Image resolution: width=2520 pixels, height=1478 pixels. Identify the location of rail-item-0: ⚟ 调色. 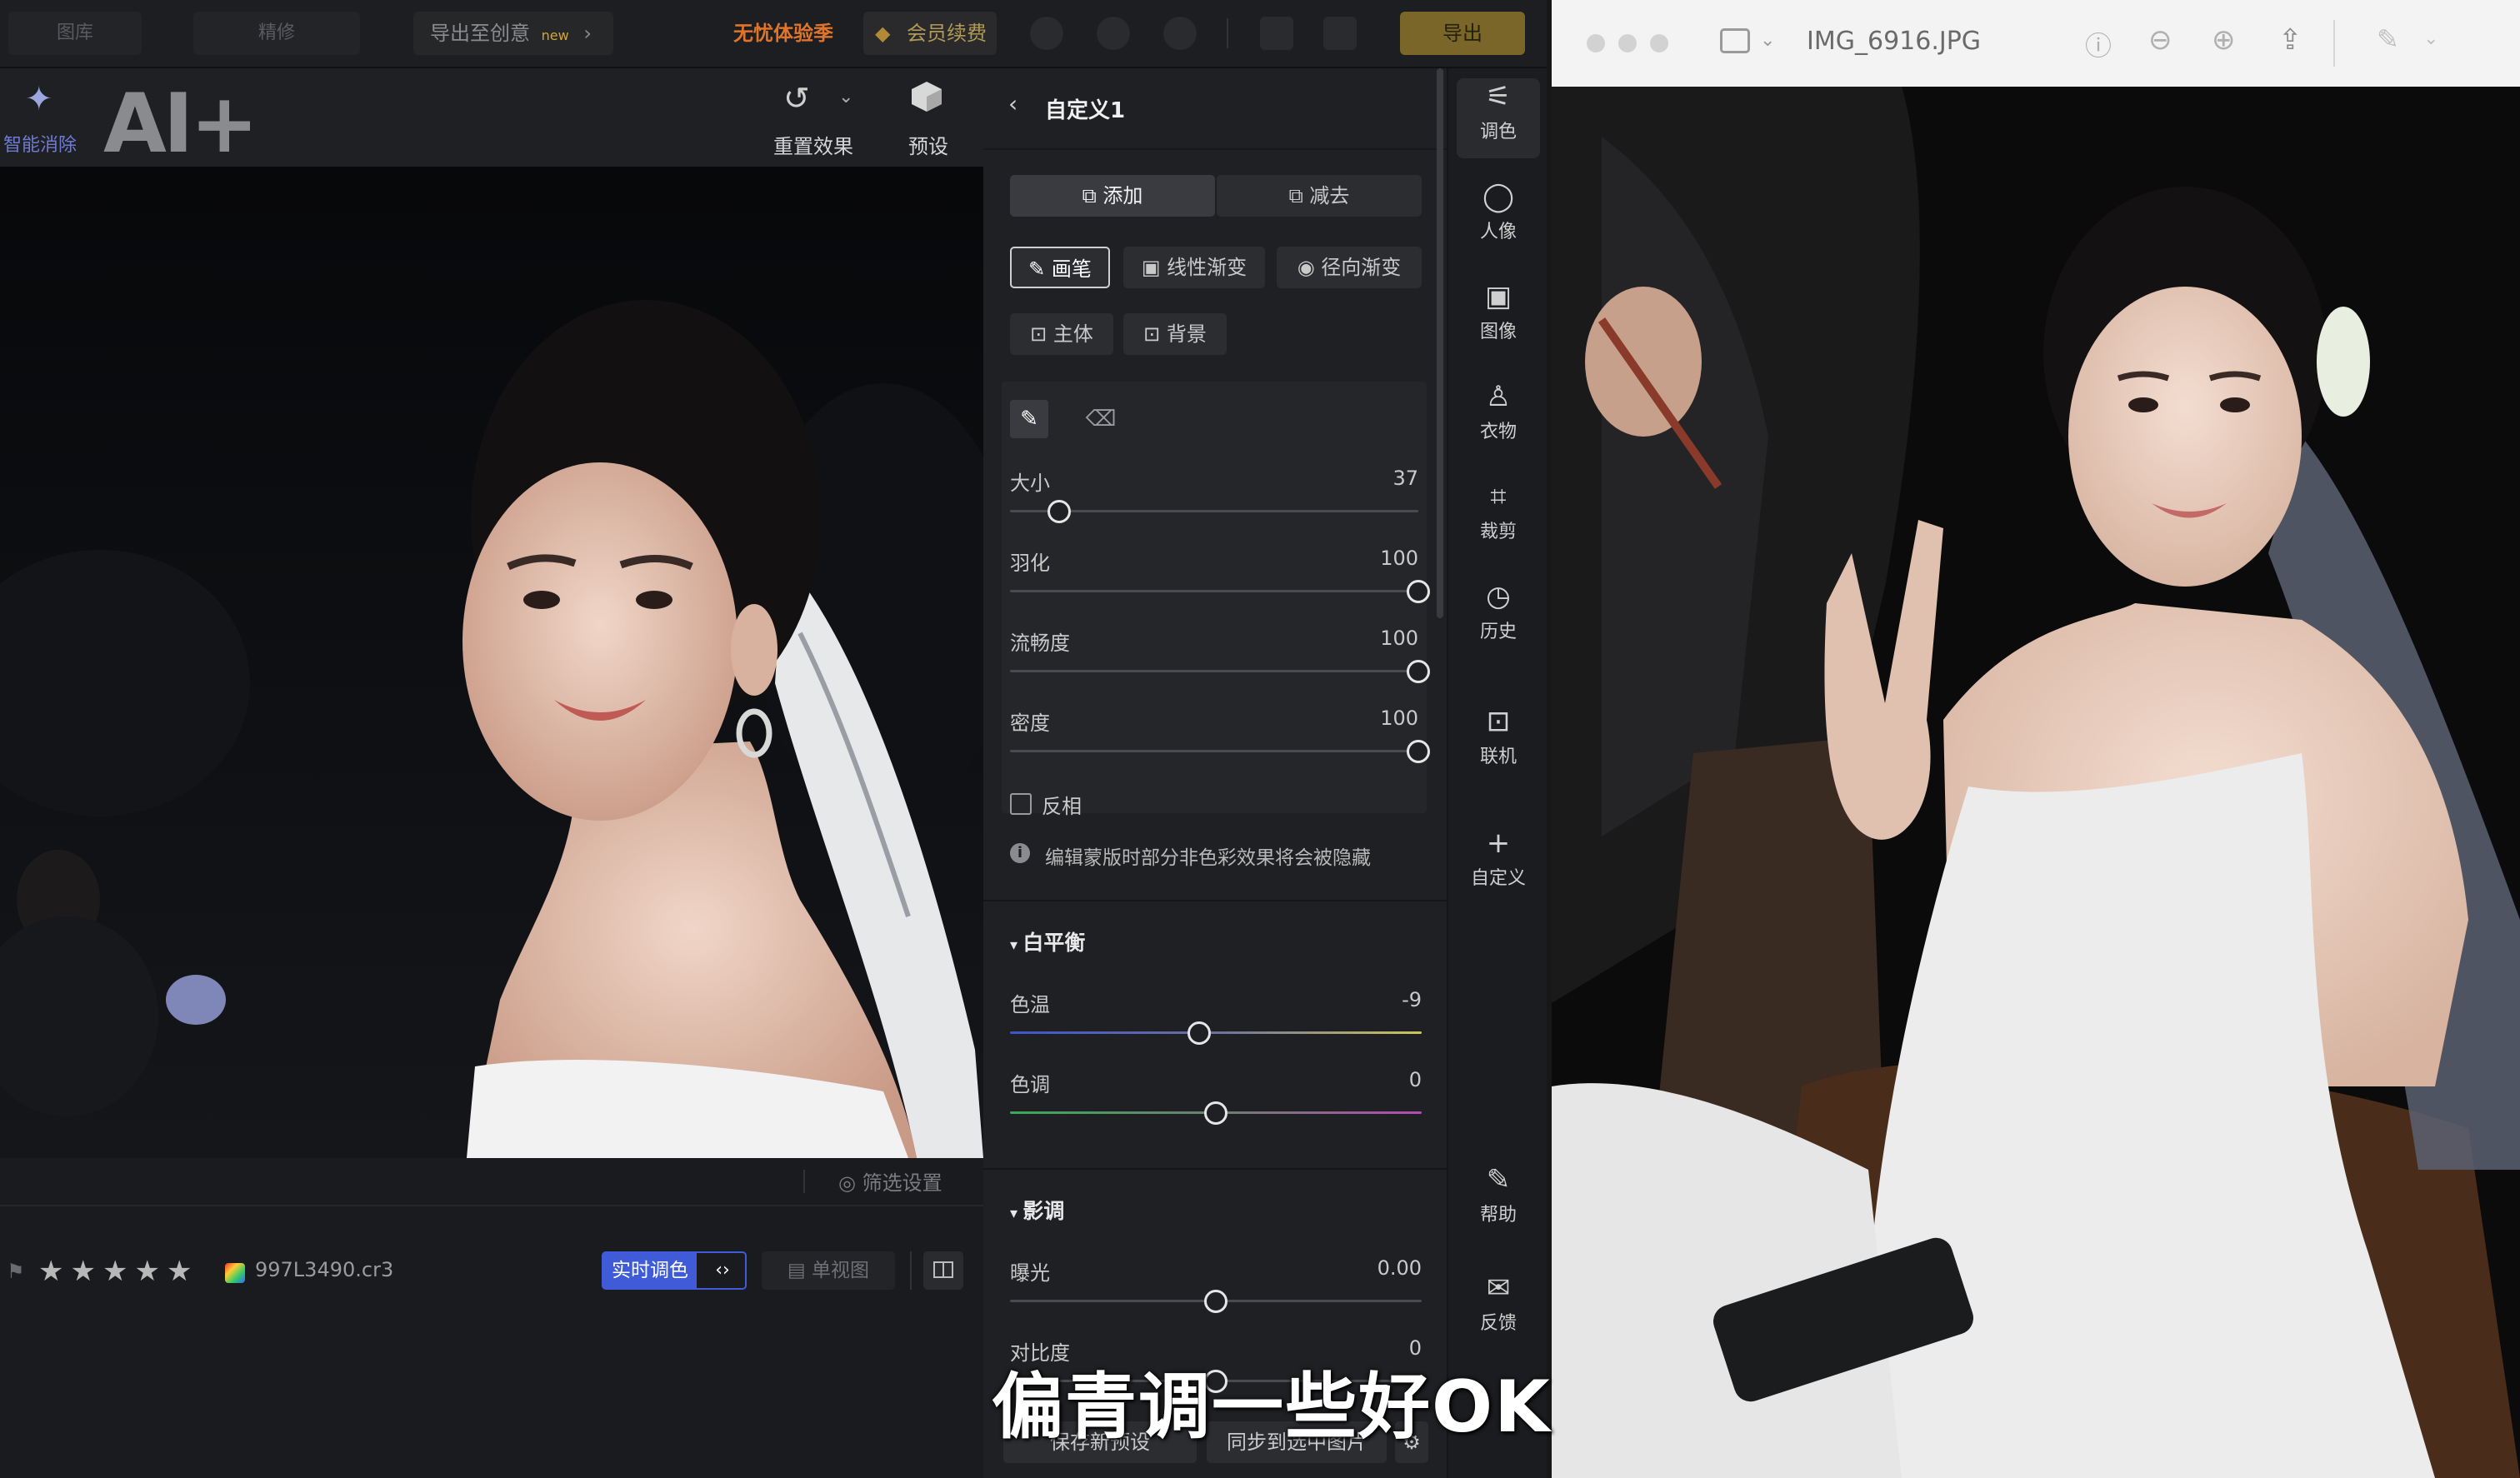
(1498, 112).